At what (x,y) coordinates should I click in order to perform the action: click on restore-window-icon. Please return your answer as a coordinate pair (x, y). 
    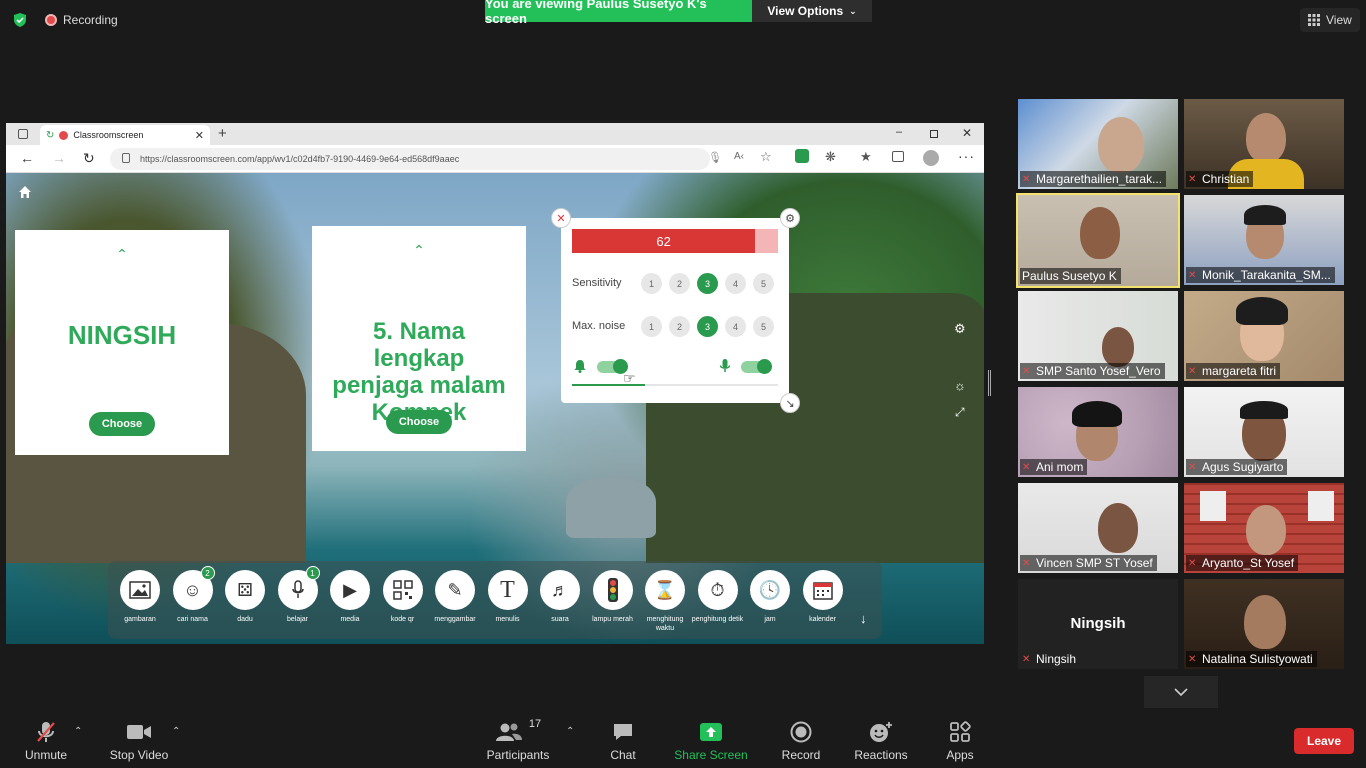
    Looking at the image, I should click on (934, 134).